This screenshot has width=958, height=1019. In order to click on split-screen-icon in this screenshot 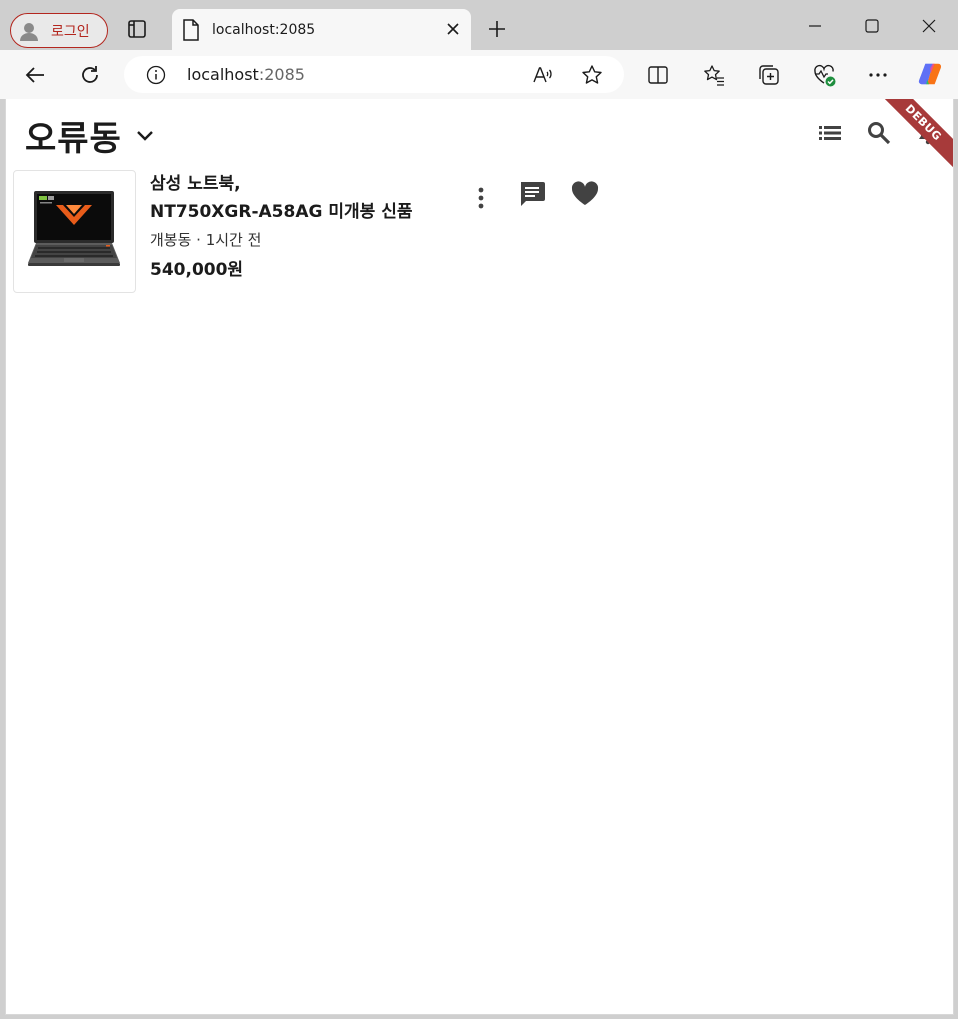, I will do `click(658, 75)`.